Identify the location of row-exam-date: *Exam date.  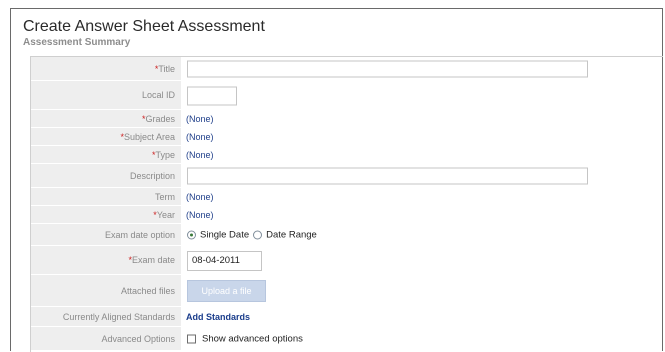
(347, 260).